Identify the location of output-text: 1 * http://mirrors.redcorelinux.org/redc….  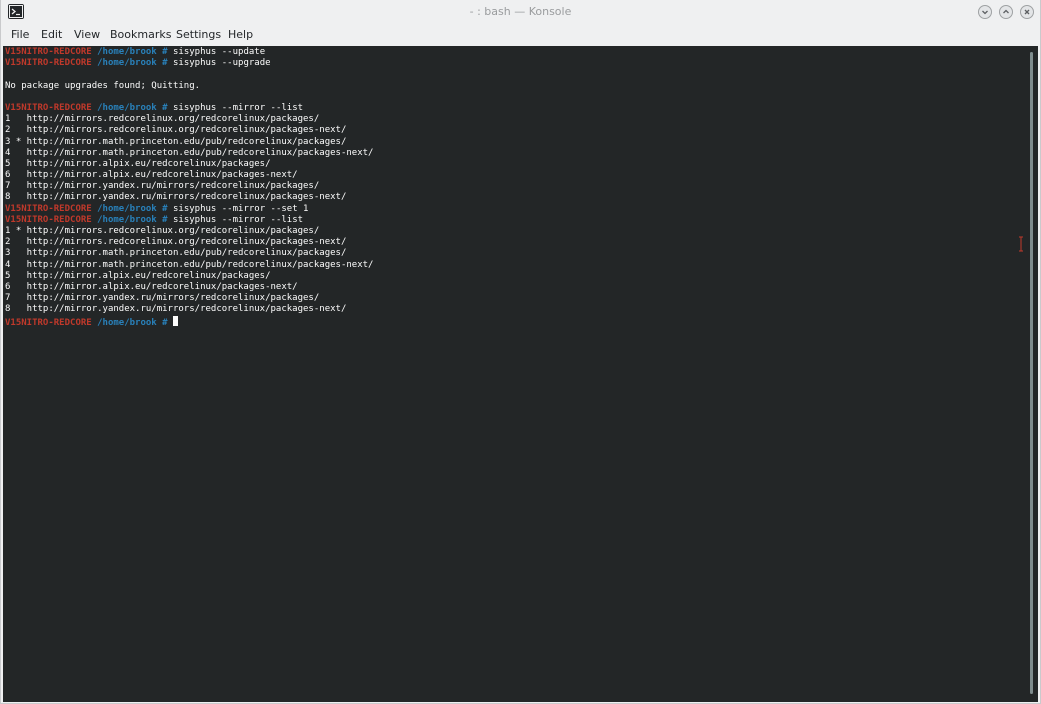
(162, 231).